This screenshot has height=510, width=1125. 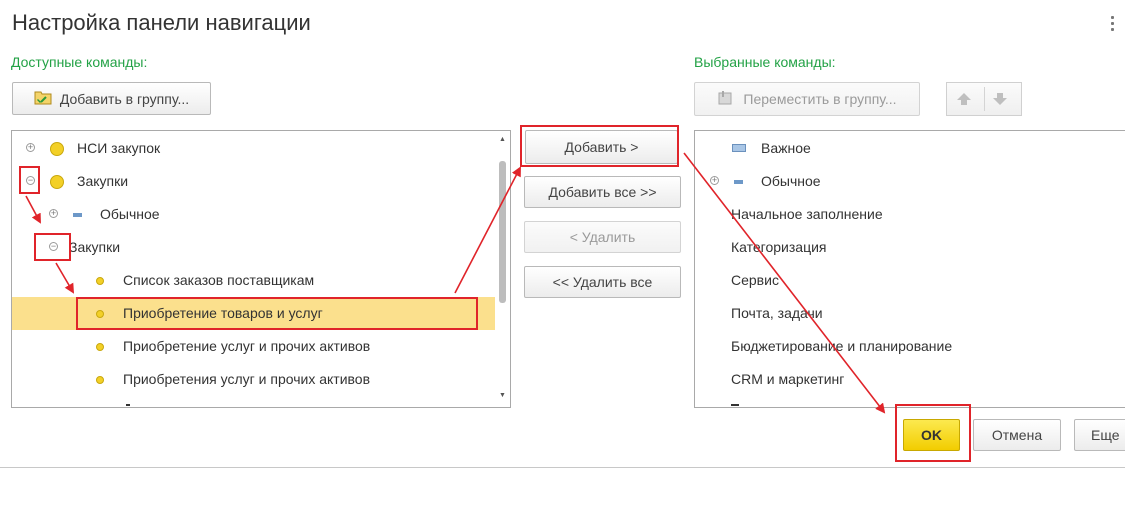 I want to click on list-item-label: Обычное, so click(x=791, y=181).